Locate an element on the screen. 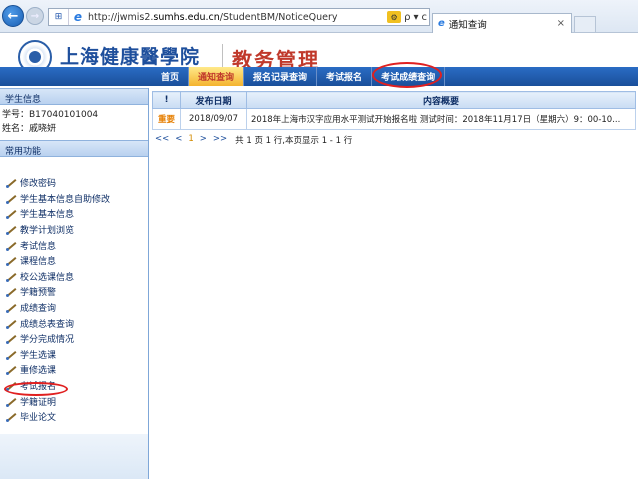 The width and height of the screenshot is (638, 479). new-tab-button is located at coordinates (585, 24).